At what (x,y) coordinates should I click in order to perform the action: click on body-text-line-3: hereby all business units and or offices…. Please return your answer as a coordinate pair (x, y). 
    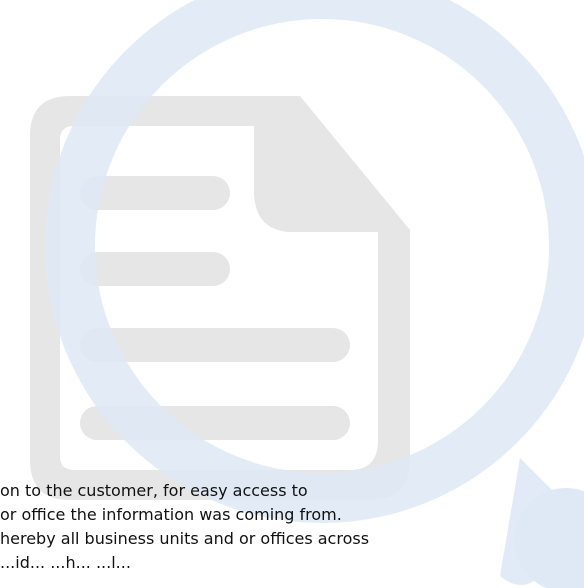
    Looking at the image, I should click on (185, 538).